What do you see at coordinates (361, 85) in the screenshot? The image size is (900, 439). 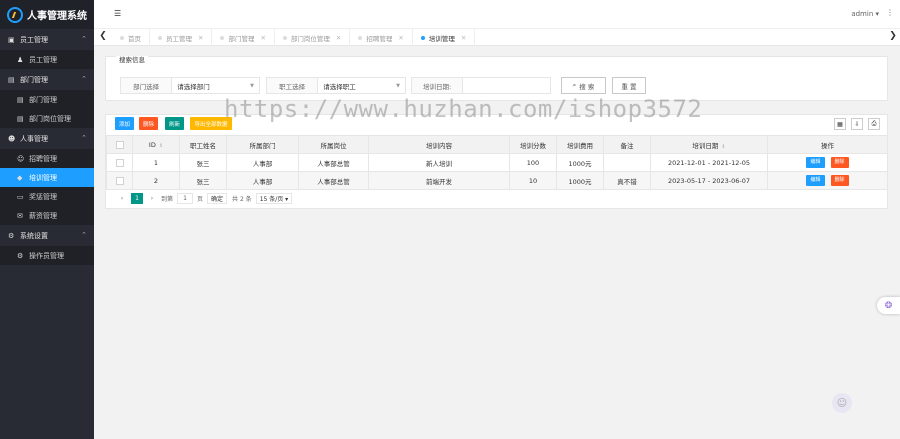 I see `emp-select: 请选择职工 ▼` at bounding box center [361, 85].